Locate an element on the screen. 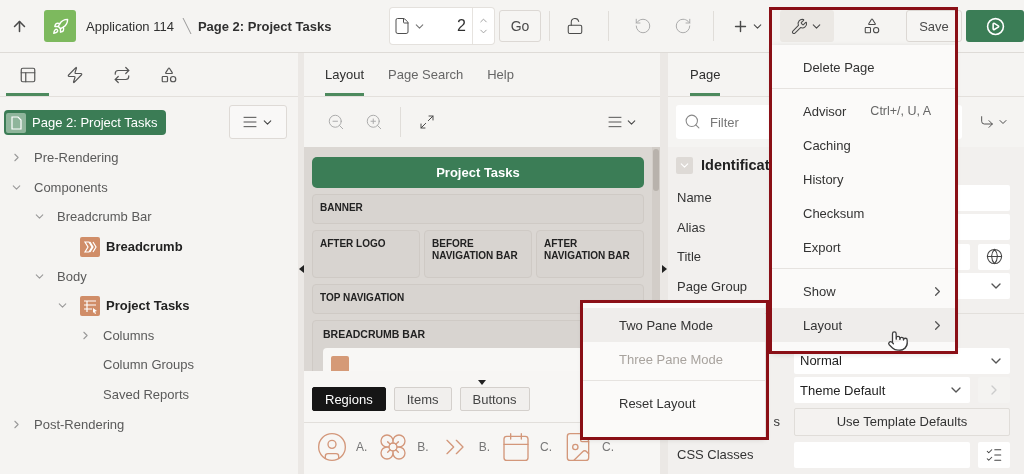  tree-item: Post-Rendering is located at coordinates (79, 424).